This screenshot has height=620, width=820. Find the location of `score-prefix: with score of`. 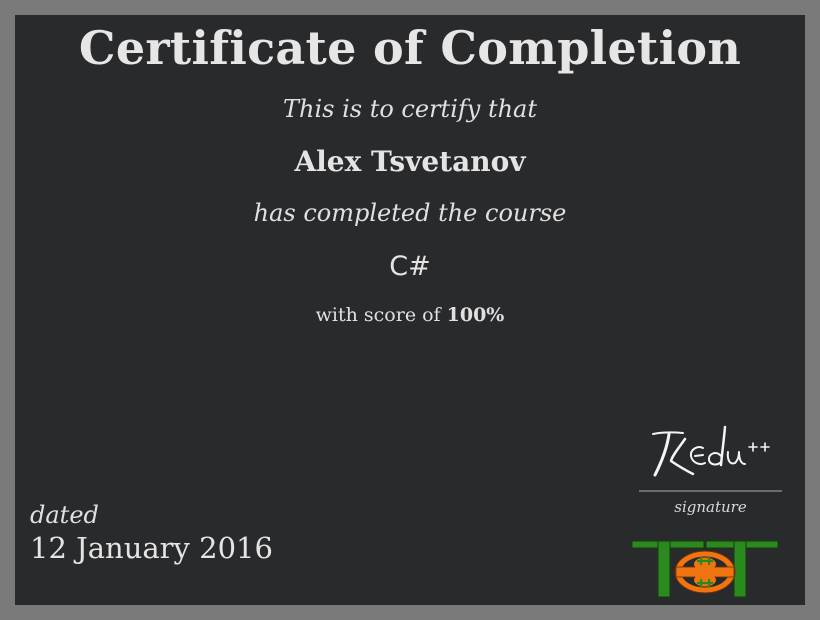

score-prefix: with score of is located at coordinates (378, 315).